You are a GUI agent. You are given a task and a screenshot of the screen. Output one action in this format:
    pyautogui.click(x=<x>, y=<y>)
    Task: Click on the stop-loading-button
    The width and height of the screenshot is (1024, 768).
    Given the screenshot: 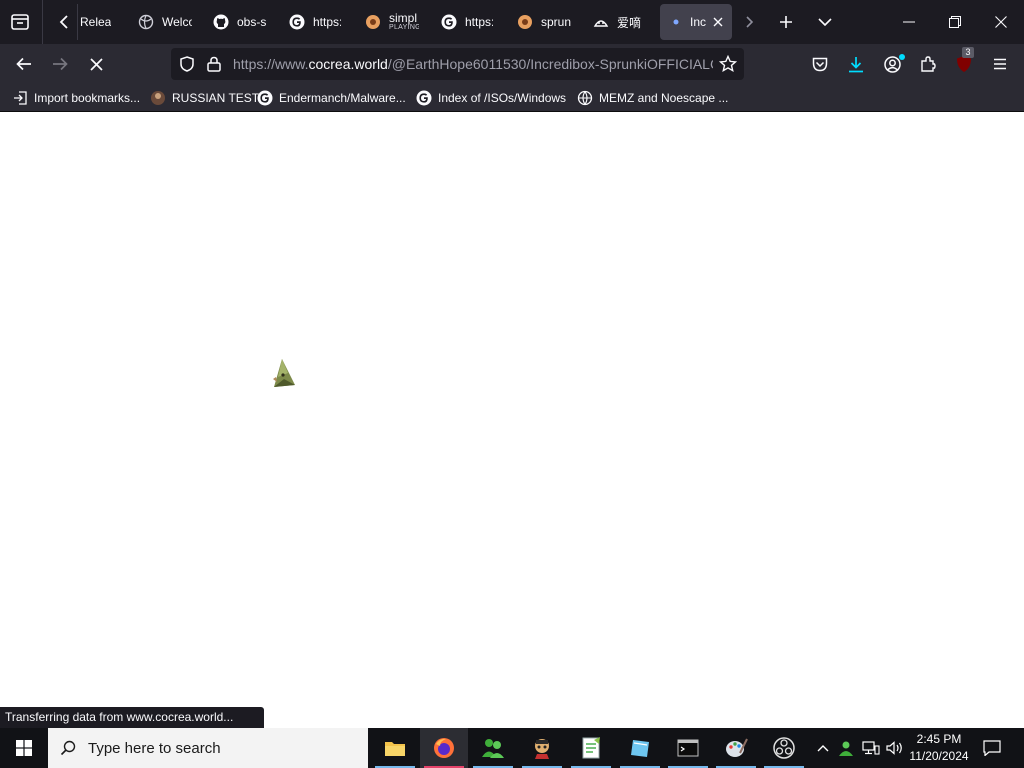 What is the action you would take?
    pyautogui.click(x=96, y=64)
    